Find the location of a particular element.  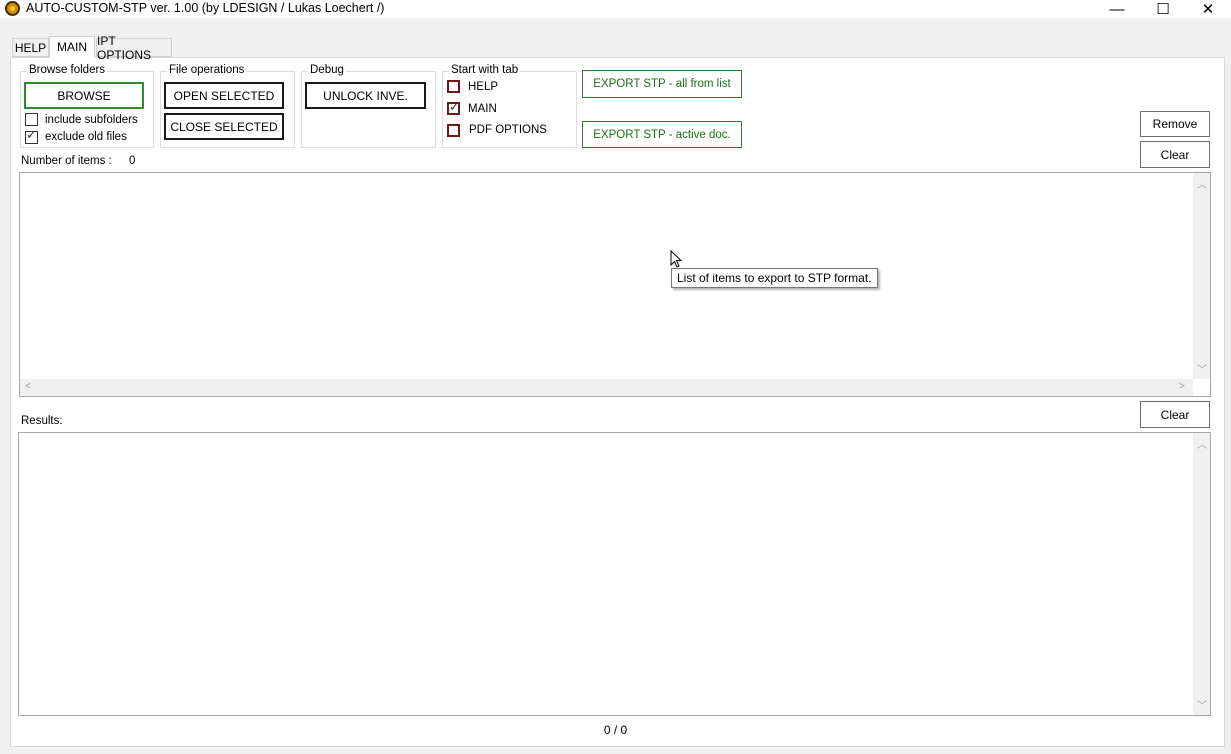

results-label: Results: is located at coordinates (42, 421).